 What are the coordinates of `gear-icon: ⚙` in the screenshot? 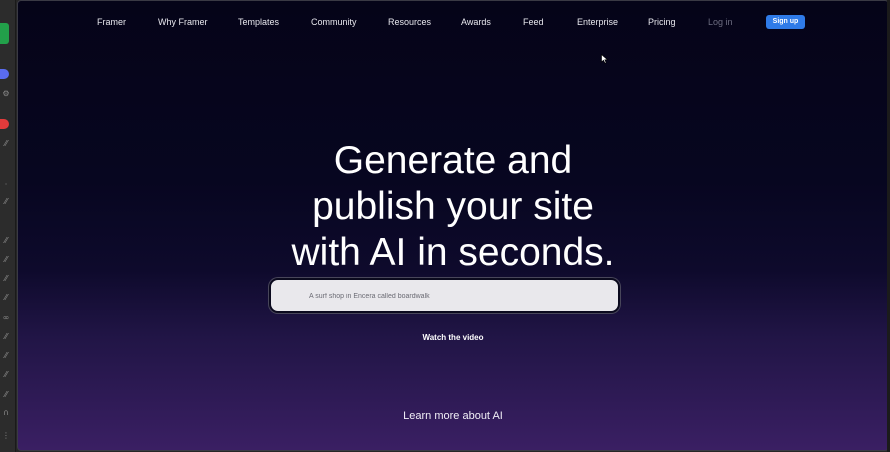 It's located at (6, 94).